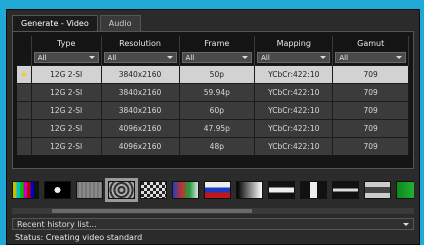 Image resolution: width=424 pixels, height=245 pixels. What do you see at coordinates (140, 57) in the screenshot?
I see `resolution-filter-dropdown: All` at bounding box center [140, 57].